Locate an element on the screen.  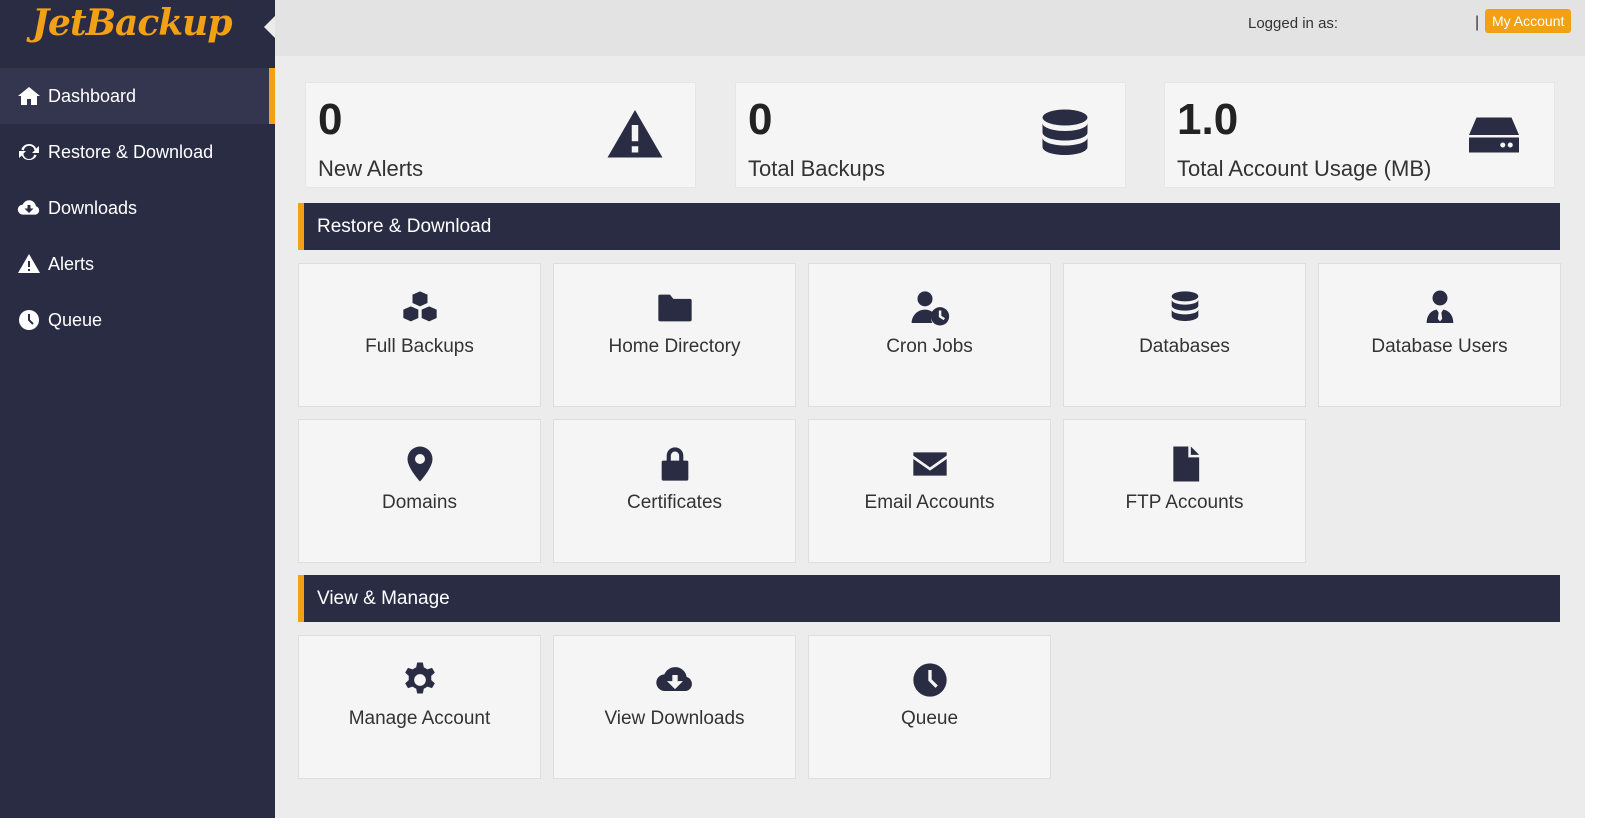
tile-databases: Databases is located at coordinates (1184, 335).